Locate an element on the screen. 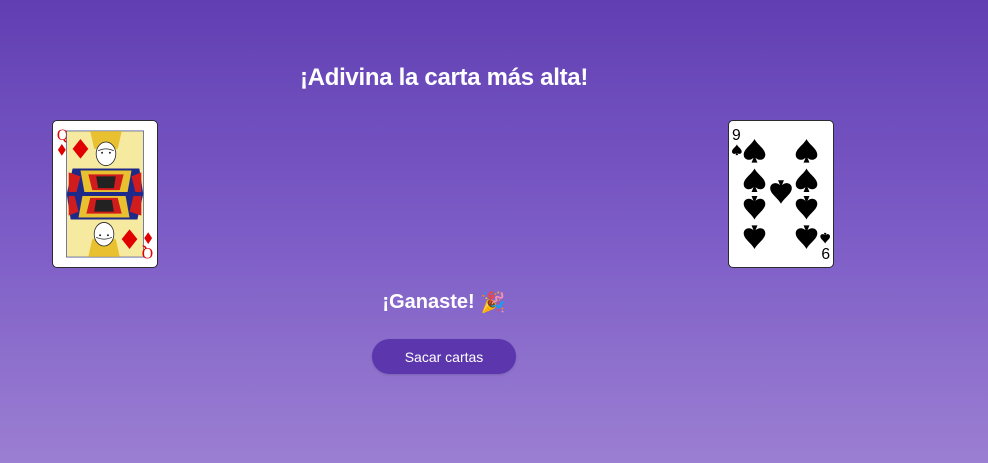 The image size is (988, 463). card-corner-bottom-right: 9 is located at coordinates (825, 246).